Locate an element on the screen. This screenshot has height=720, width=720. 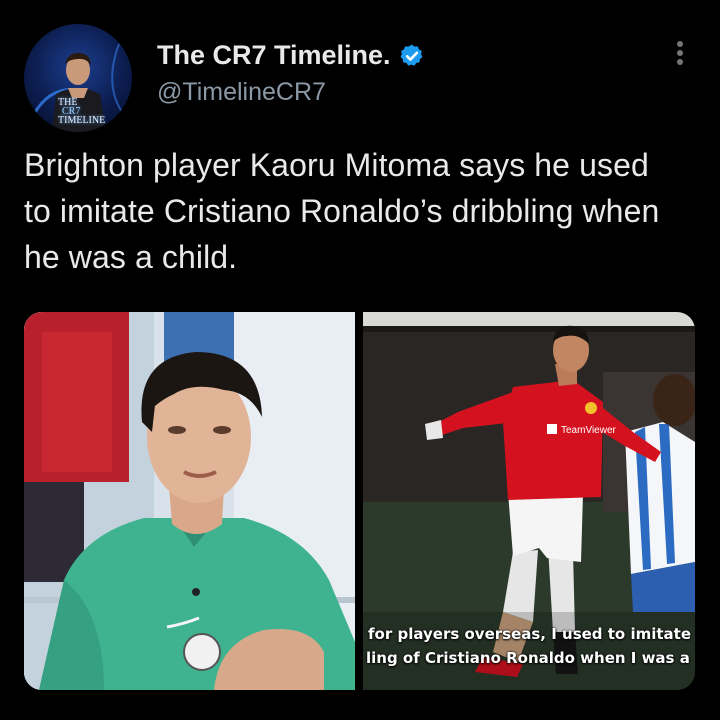
display-name-row: The CR7 Timeline. is located at coordinates (291, 55).